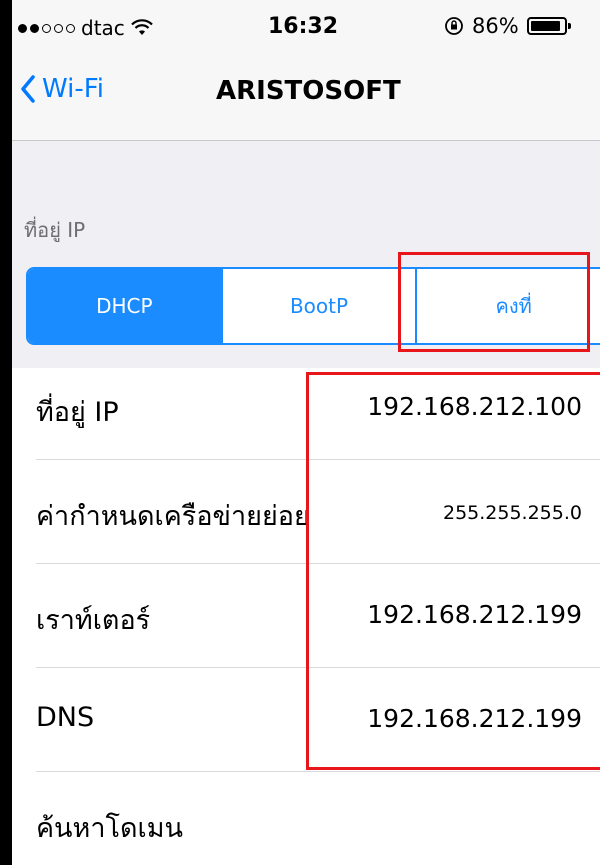 Image resolution: width=600 pixels, height=865 pixels. I want to click on dns-label: DNS, so click(65, 717).